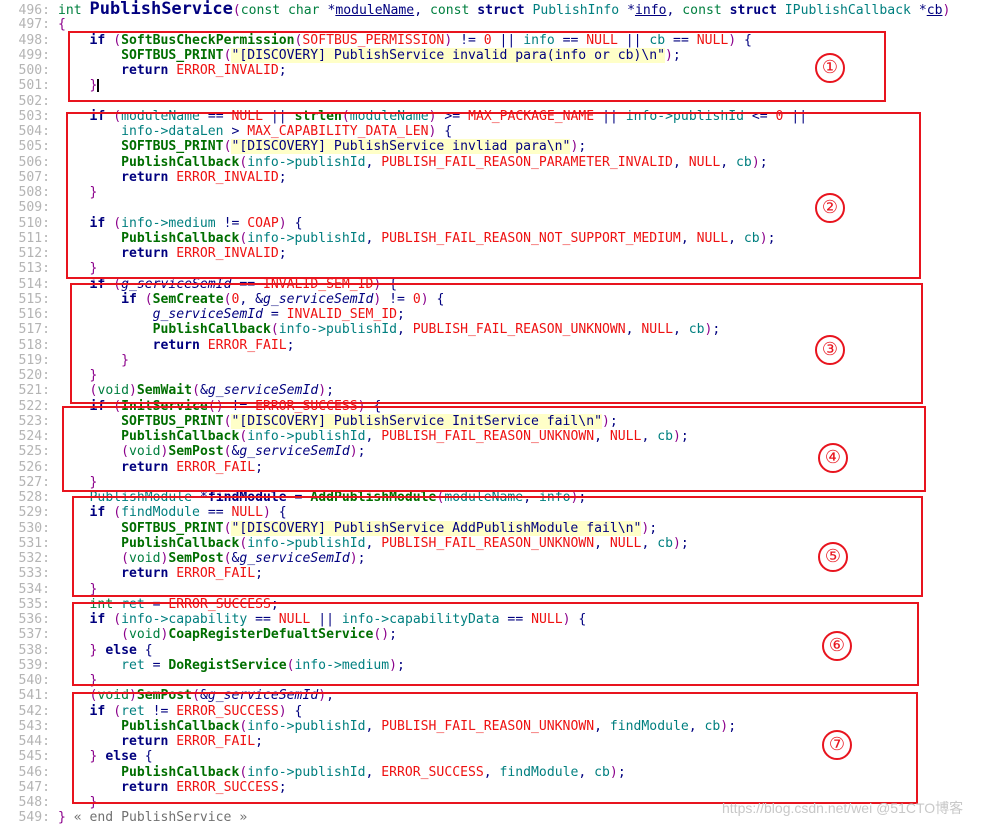 This screenshot has height=828, width=1002. What do you see at coordinates (34, 330) in the screenshot?
I see `line-number: 517:` at bounding box center [34, 330].